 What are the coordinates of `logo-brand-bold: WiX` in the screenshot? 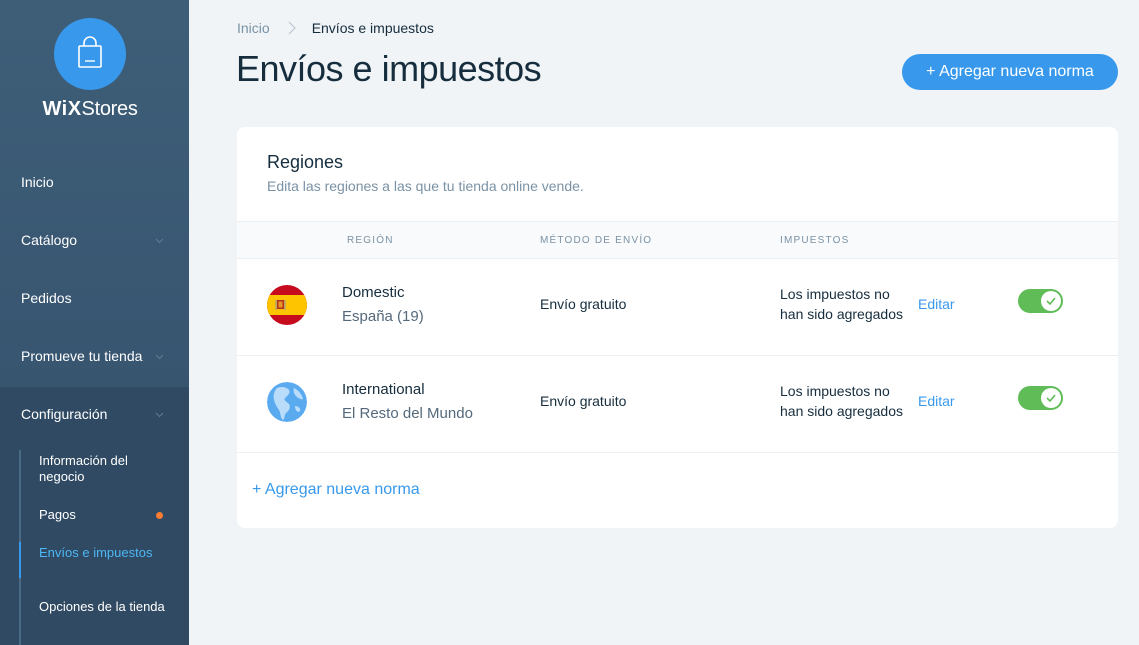 It's located at (62, 109).